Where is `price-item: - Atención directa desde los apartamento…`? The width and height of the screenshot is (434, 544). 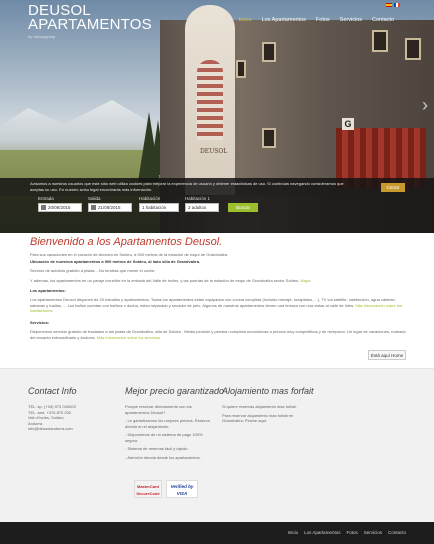 price-item: - Atención directa desde los apartamento… is located at coordinates (163, 457).